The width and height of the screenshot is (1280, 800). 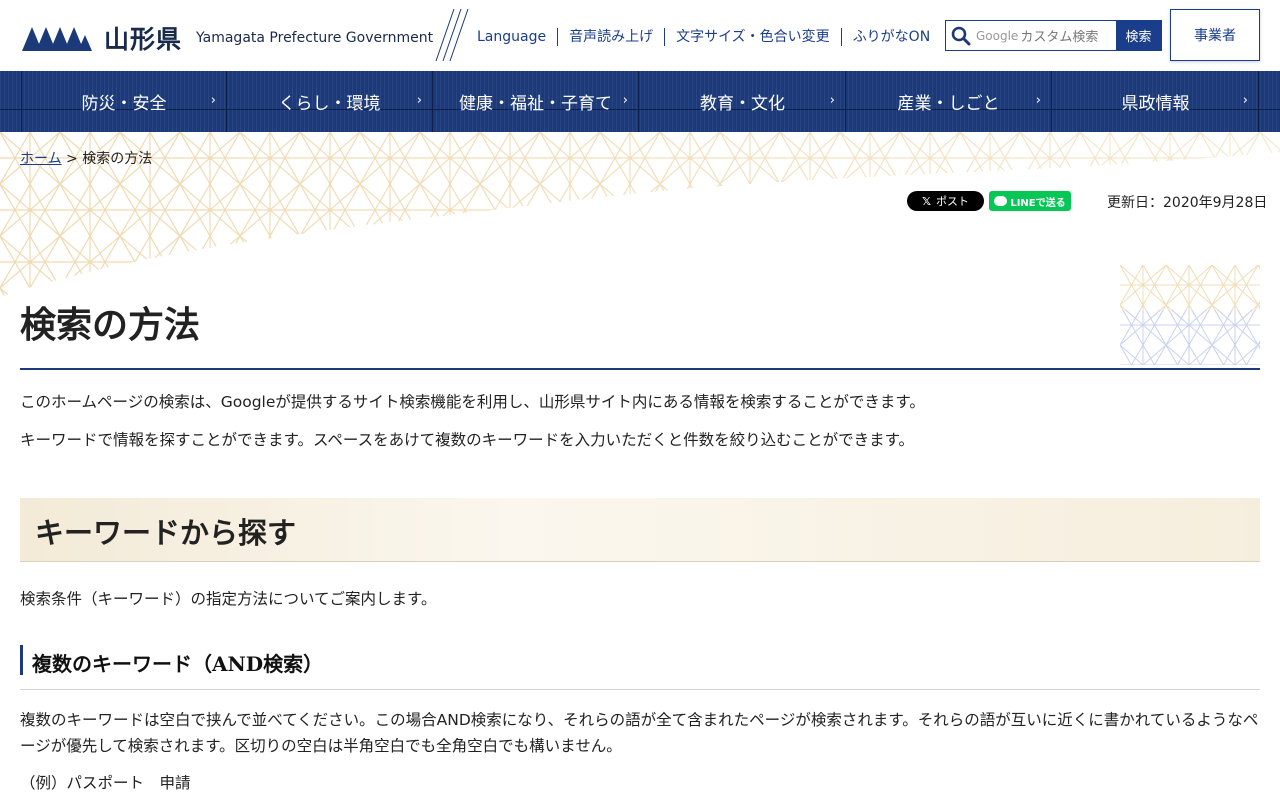 What do you see at coordinates (511, 37) in the screenshot?
I see `language-link: Language` at bounding box center [511, 37].